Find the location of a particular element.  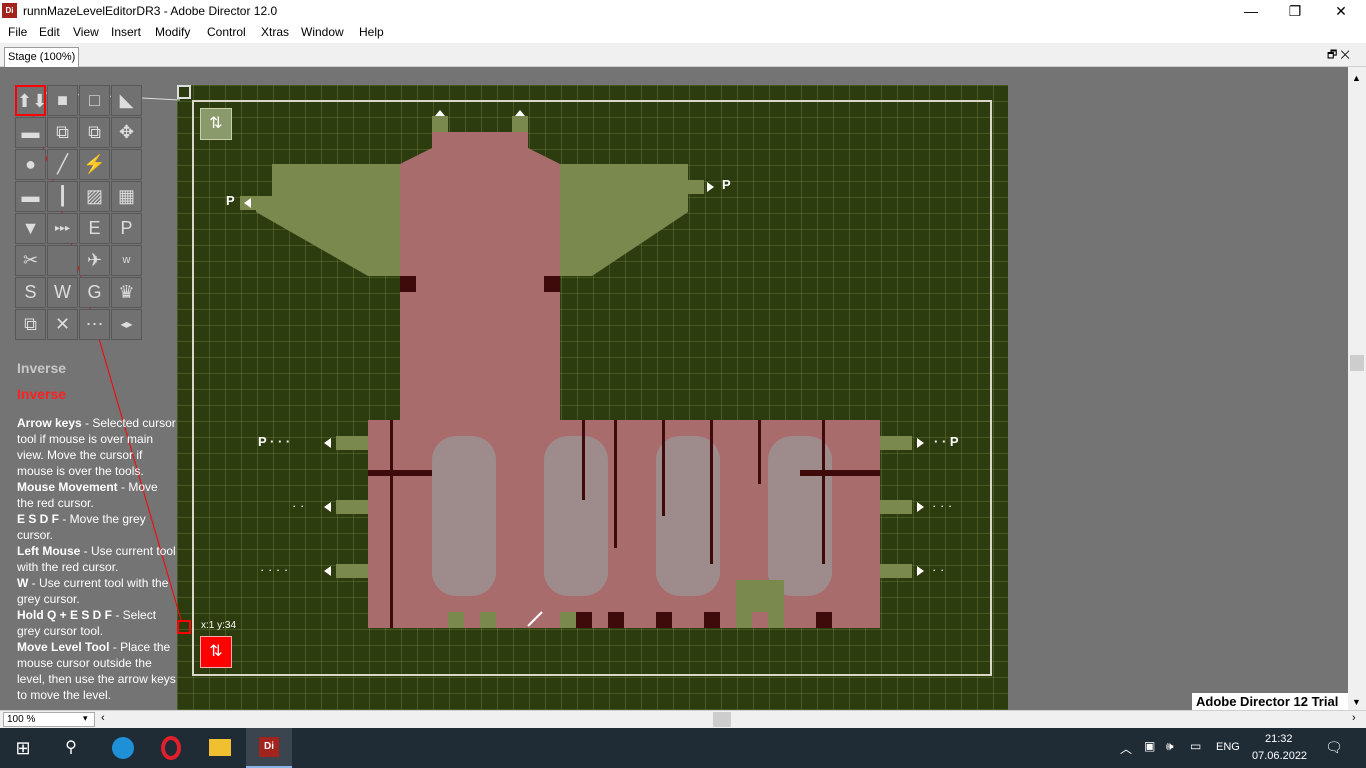

tool-scissors: ✂ is located at coordinates (30, 260).